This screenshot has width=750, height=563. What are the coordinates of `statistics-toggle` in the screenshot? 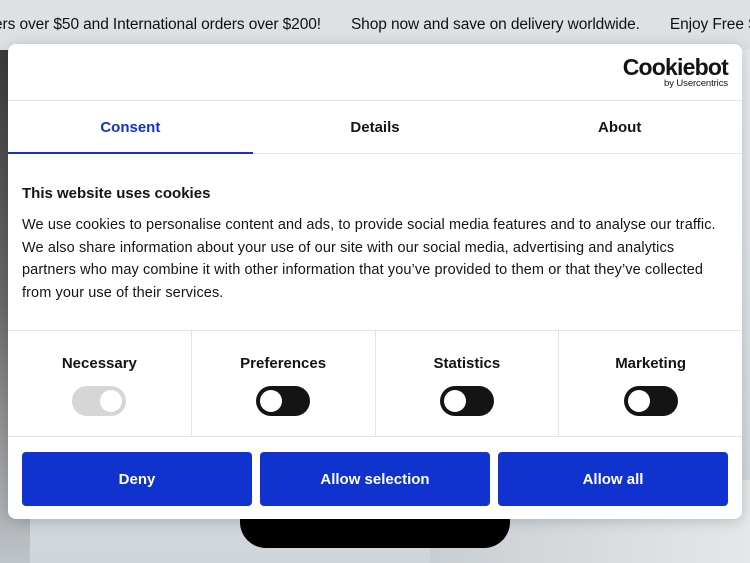 It's located at (466, 401).